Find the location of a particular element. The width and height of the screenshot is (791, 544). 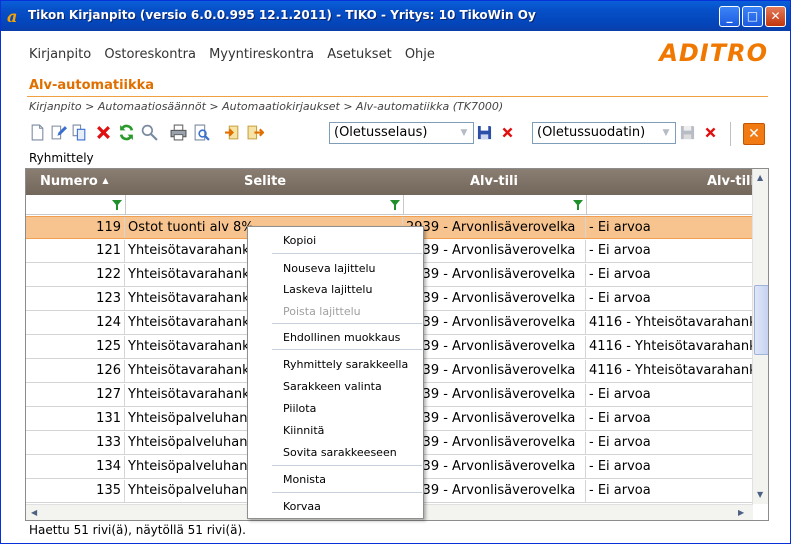

menu-myyntireskontra: Myyntireskontra is located at coordinates (261, 54).